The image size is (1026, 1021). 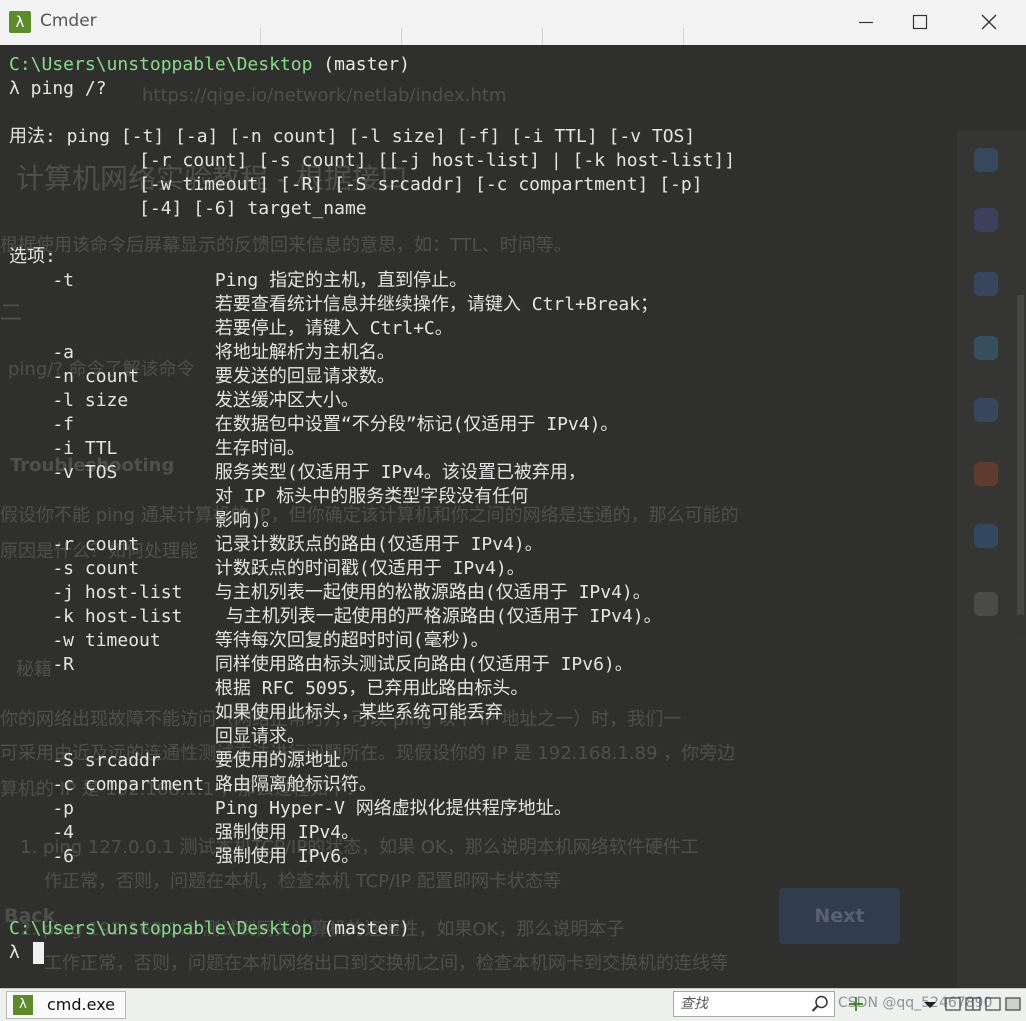 I want to click on toolbar-buttons, so click(x=983, y=1005).